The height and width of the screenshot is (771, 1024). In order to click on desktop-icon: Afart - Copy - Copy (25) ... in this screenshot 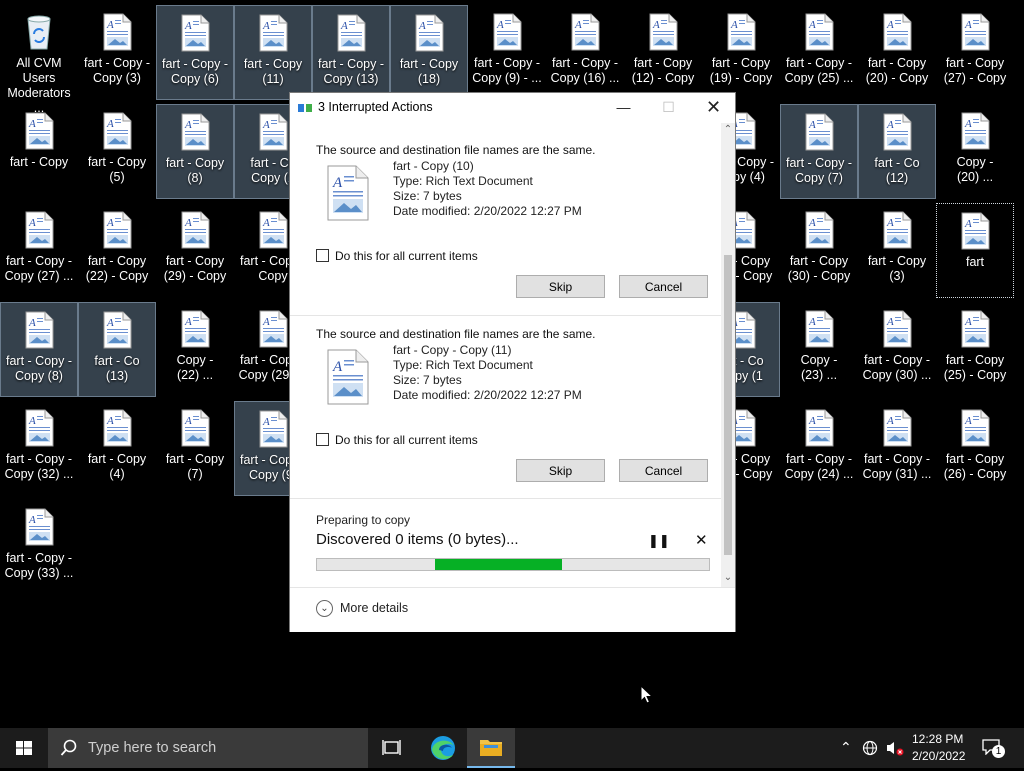, I will do `click(819, 52)`.